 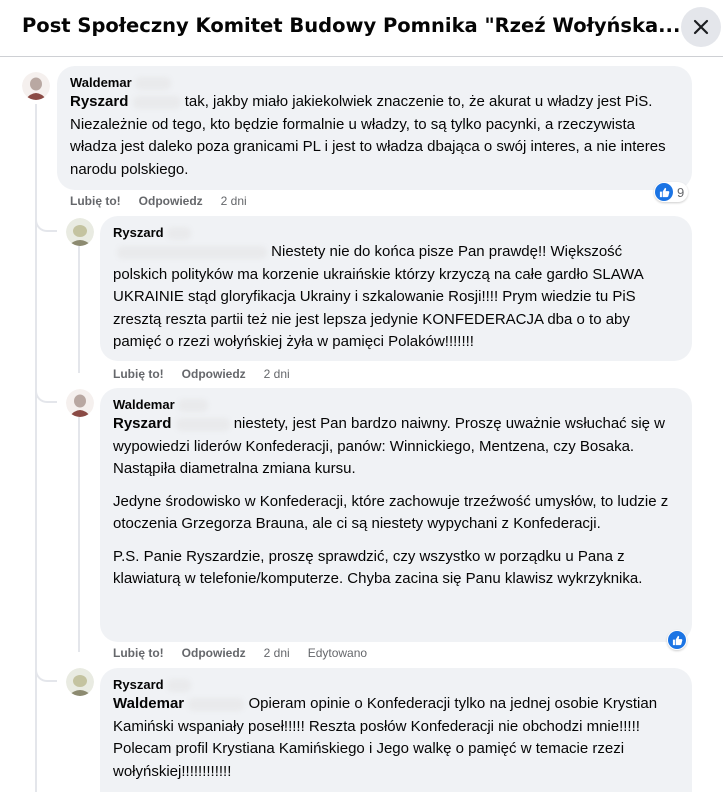 I want to click on close-button, so click(x=701, y=27).